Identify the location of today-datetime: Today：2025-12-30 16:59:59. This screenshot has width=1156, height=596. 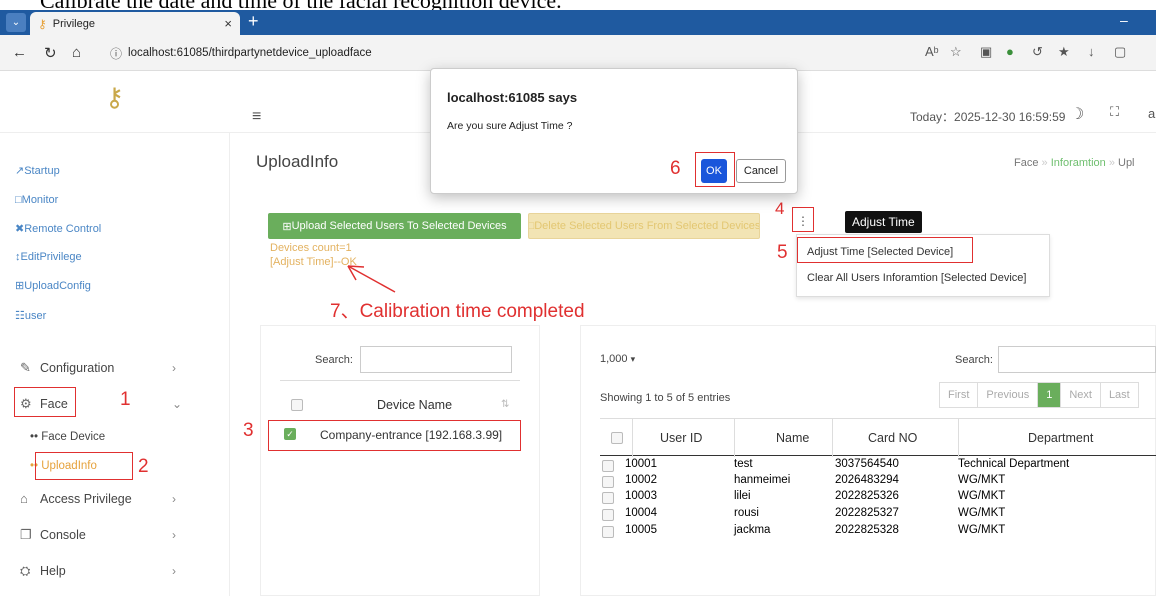
(988, 117).